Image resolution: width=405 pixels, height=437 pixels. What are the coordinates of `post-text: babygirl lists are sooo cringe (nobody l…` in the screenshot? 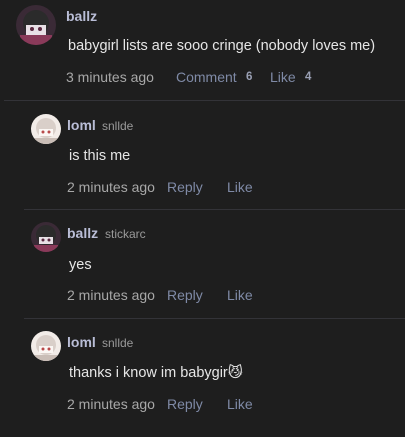 It's located at (222, 46).